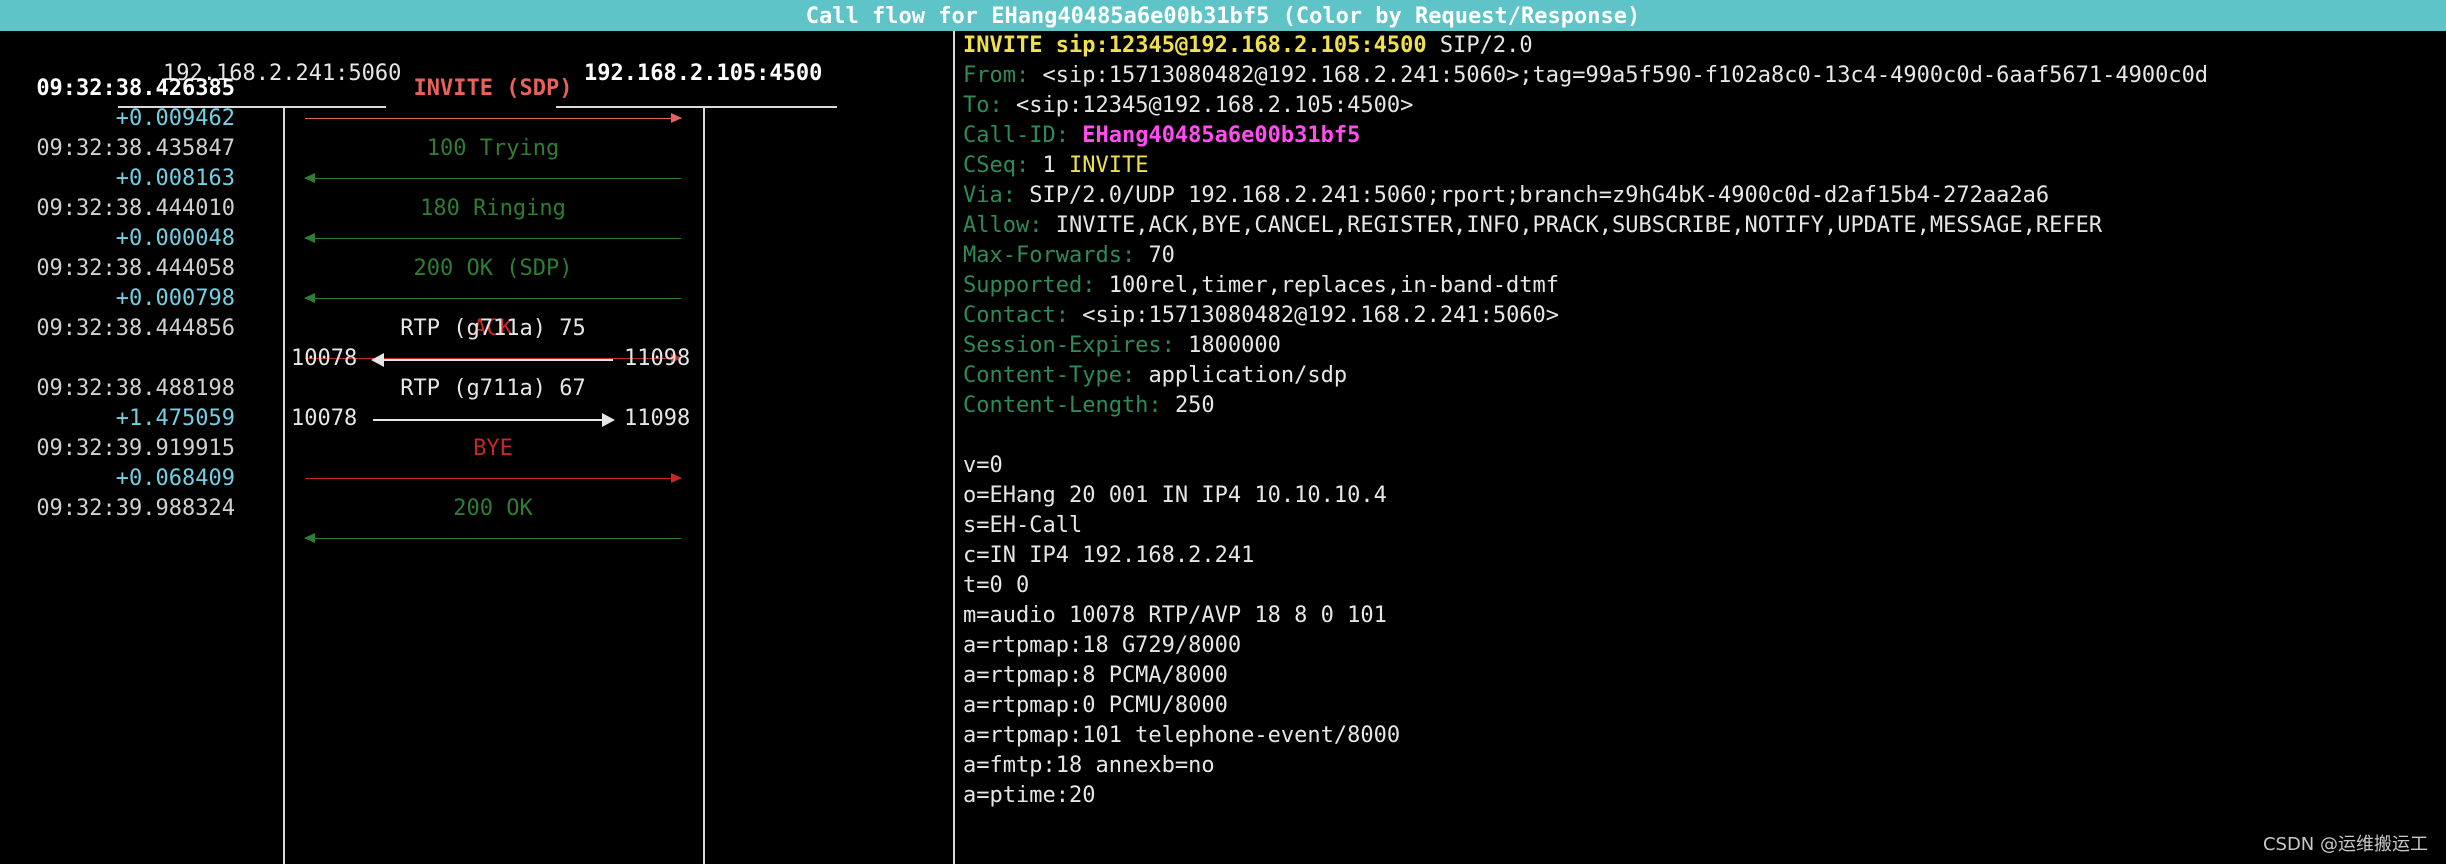 The width and height of the screenshot is (2446, 864). Describe the element at coordinates (175, 298) in the screenshot. I see `timestamp-delta: +0.000798` at that location.